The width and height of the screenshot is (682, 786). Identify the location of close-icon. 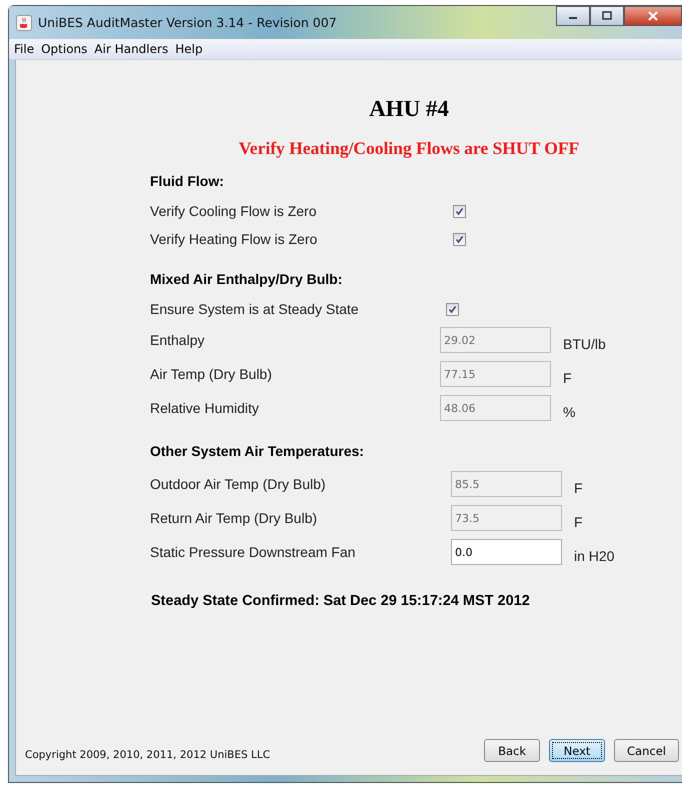
(653, 16).